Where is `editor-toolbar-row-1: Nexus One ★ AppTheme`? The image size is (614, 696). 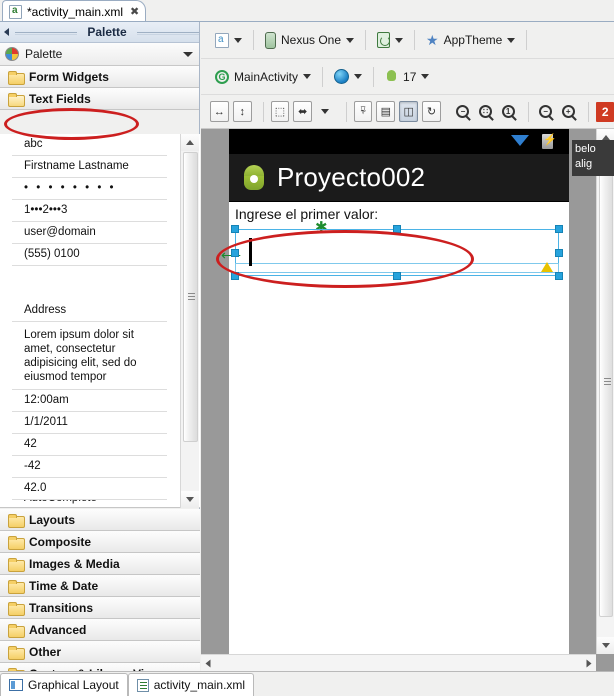
editor-toolbar-row-1: Nexus One ★ AppTheme is located at coordinates (407, 40).